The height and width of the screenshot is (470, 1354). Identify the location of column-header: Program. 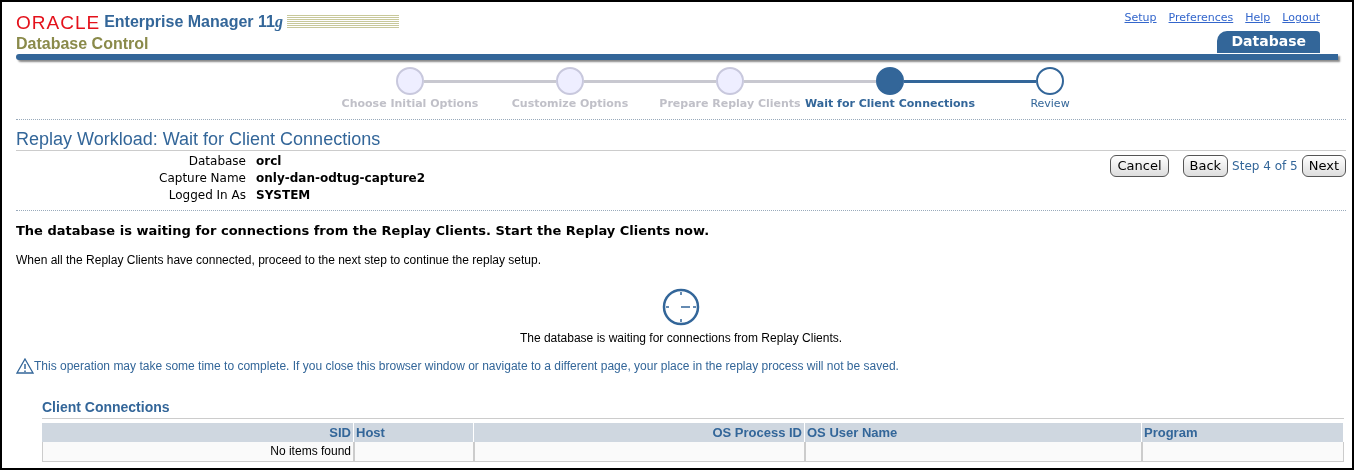
(1243, 432).